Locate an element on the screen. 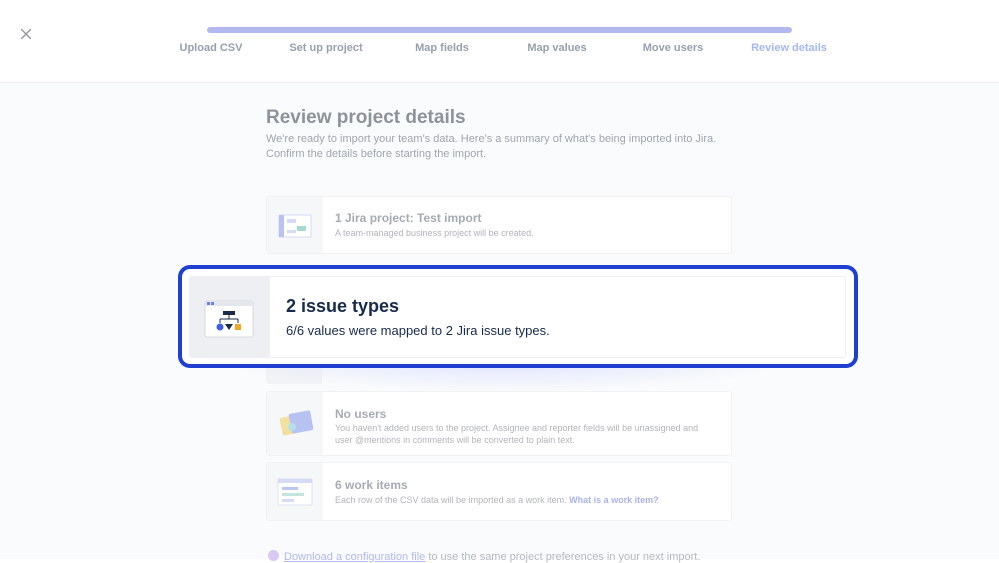 The height and width of the screenshot is (563, 999). work-items-illustration-icon is located at coordinates (295, 491).